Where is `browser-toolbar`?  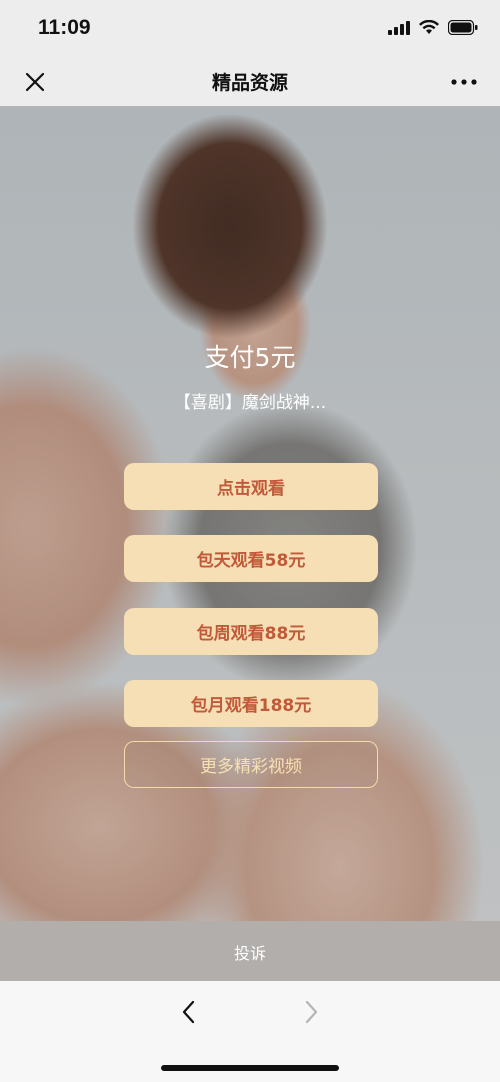 browser-toolbar is located at coordinates (250, 1031).